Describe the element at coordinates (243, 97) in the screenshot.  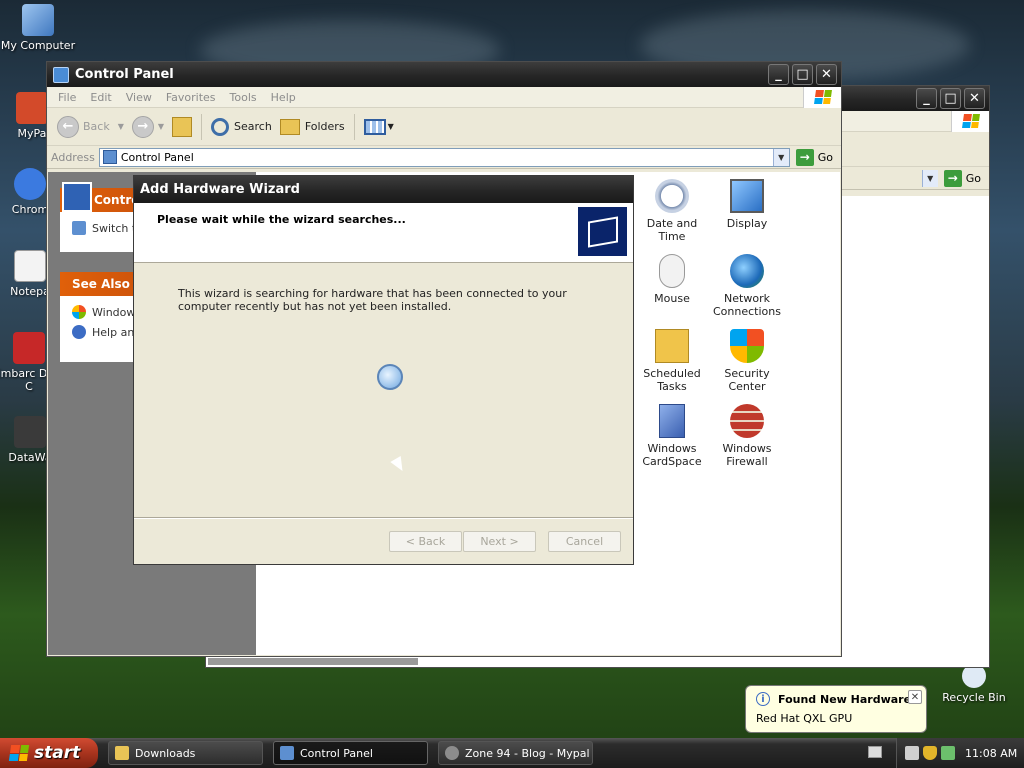
I see `menu-tools: Tools` at that location.